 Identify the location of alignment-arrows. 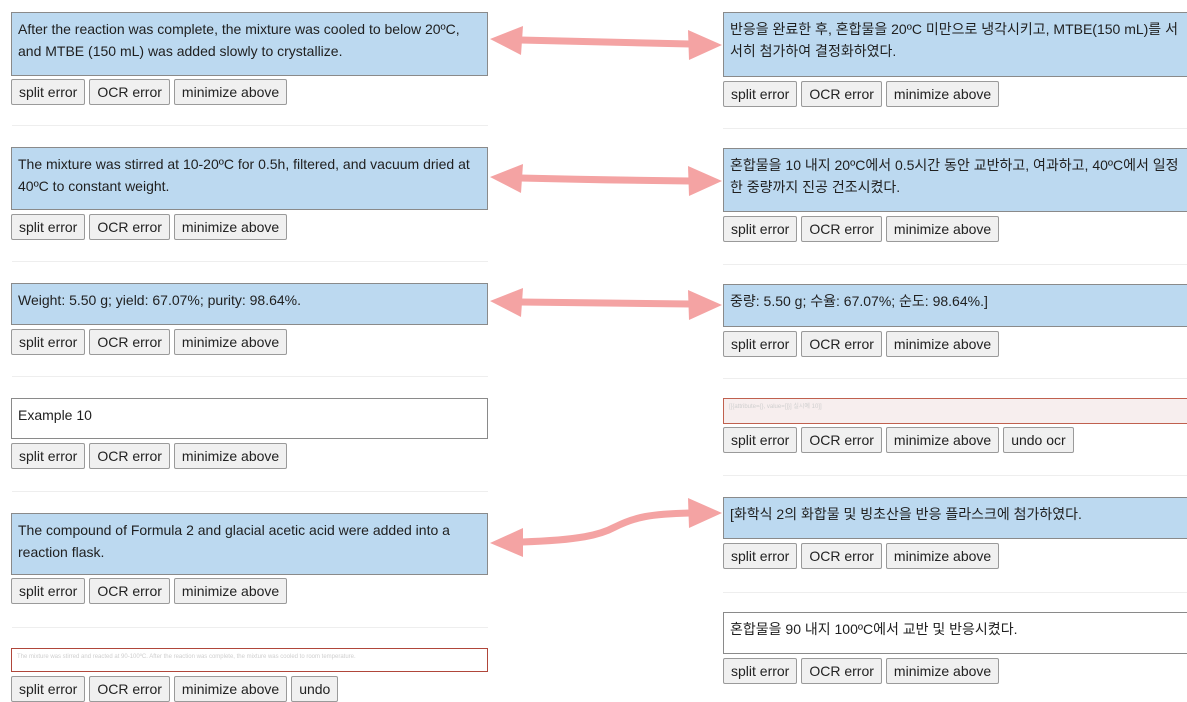
(606, 291).